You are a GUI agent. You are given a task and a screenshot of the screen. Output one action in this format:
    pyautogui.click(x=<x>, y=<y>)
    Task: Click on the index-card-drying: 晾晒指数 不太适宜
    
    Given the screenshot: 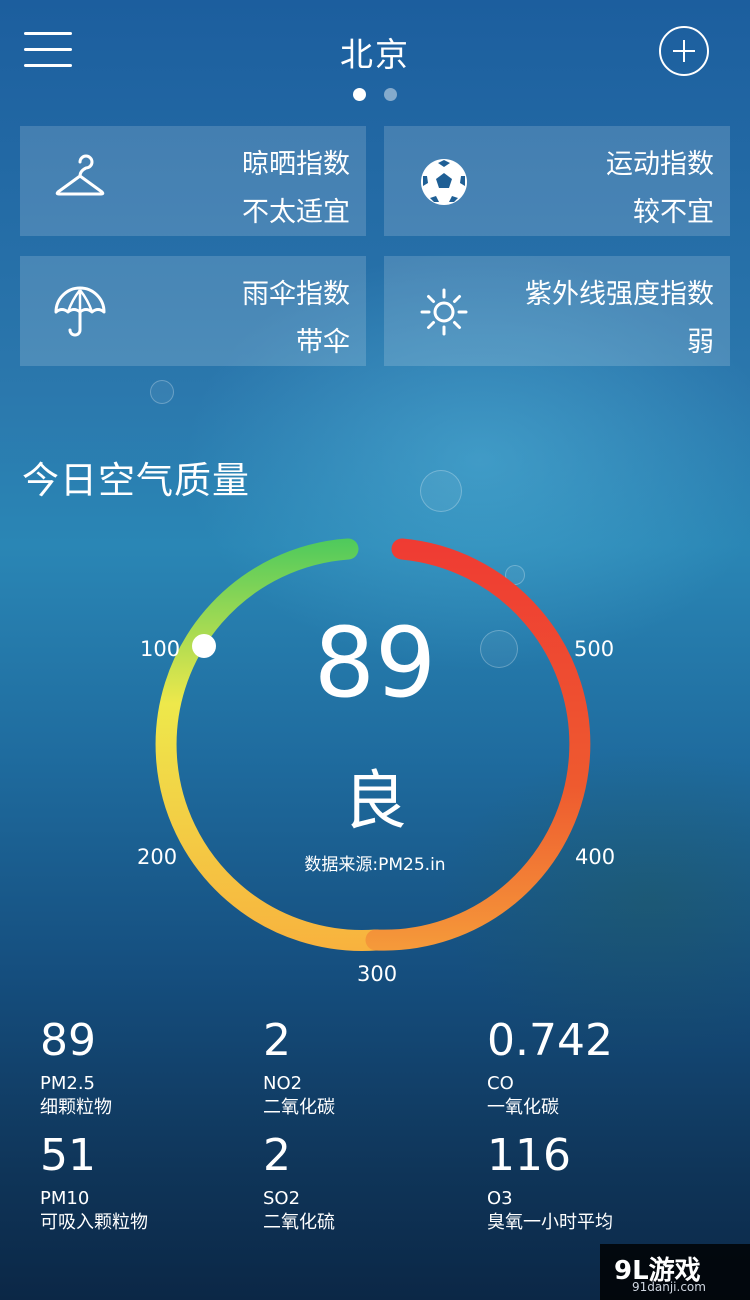 What is the action you would take?
    pyautogui.click(x=193, y=181)
    